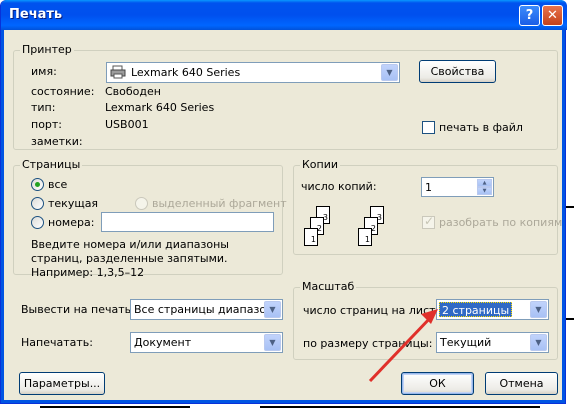 The height and width of the screenshot is (411, 574). Describe the element at coordinates (160, 107) in the screenshot. I see `printer-type-value: Lexmark 640 Series` at that location.